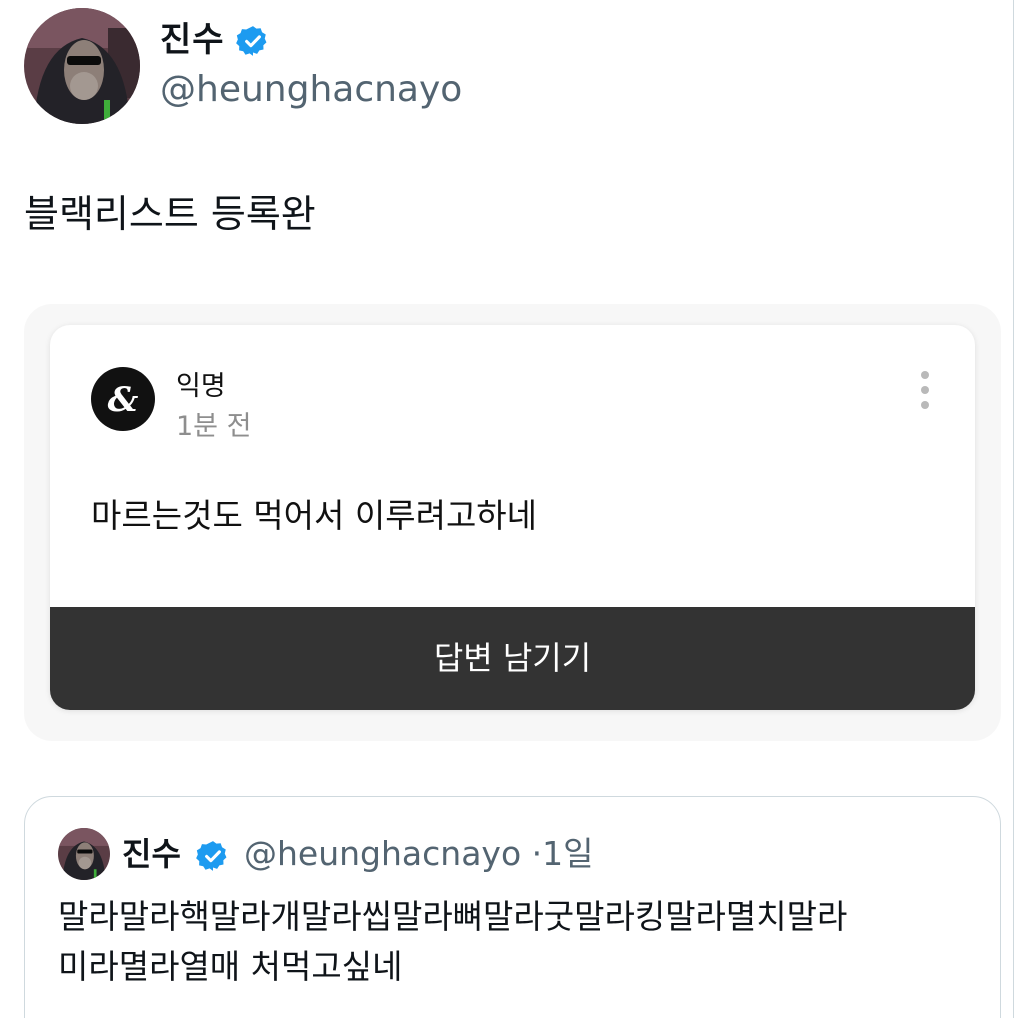 The height and width of the screenshot is (1018, 1024). What do you see at coordinates (213, 856) in the screenshot?
I see `quoted-verified-badge-icon` at bounding box center [213, 856].